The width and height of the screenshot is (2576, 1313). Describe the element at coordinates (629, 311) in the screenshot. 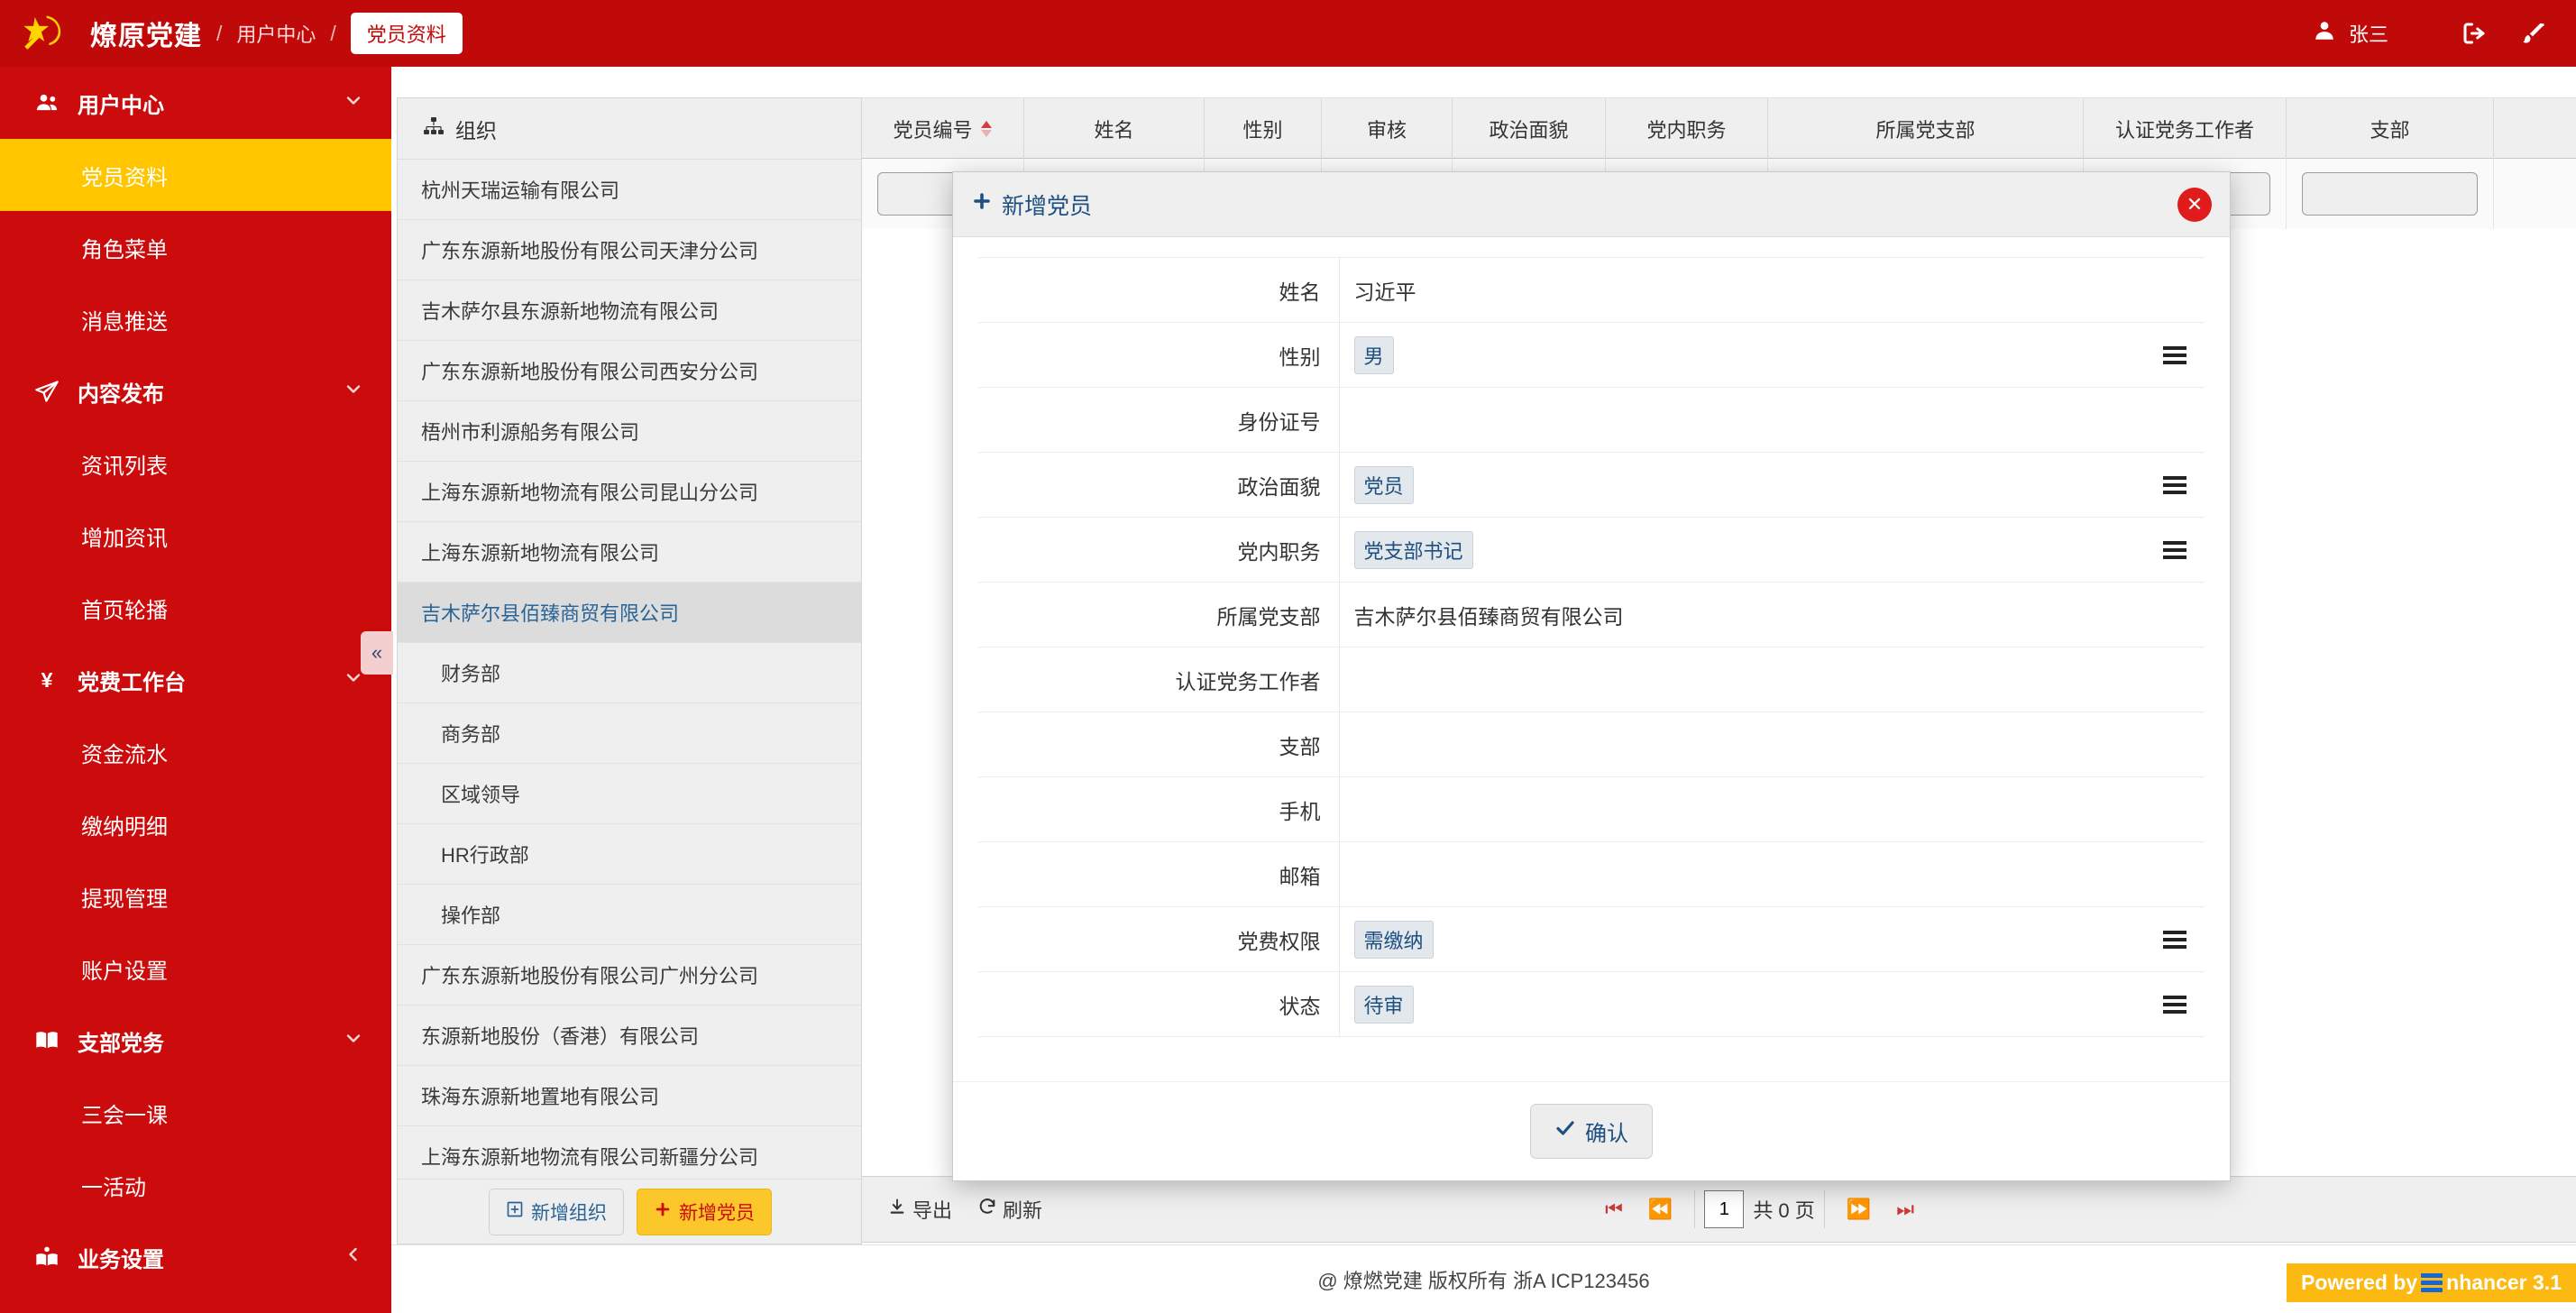

I see `organization-row: 吉木萨尔县东源新地物流有限公司` at that location.